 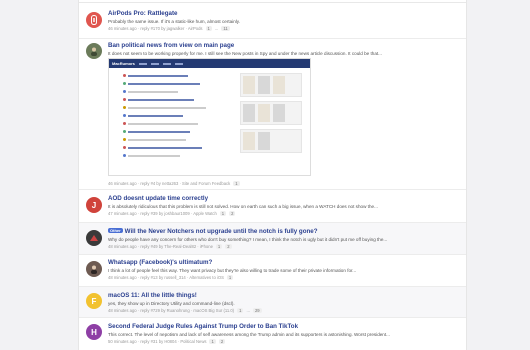 What do you see at coordinates (272, 2) in the screenshot?
I see `divider` at bounding box center [272, 2].